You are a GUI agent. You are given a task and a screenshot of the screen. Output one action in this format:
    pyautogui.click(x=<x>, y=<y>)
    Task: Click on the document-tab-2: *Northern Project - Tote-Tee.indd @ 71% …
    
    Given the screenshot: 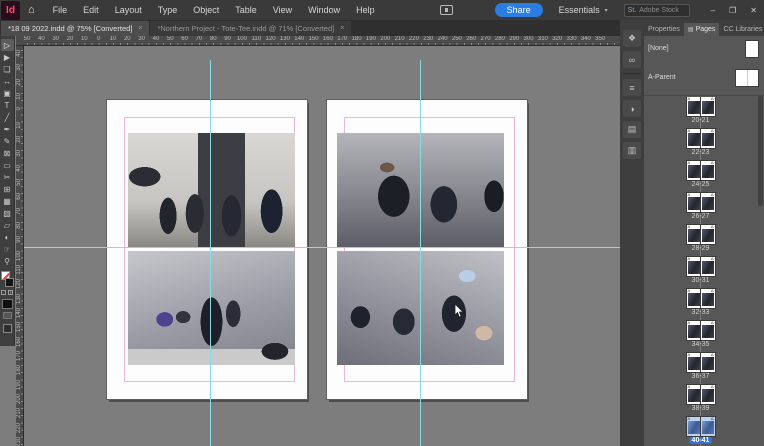 What is the action you would take?
    pyautogui.click(x=251, y=28)
    